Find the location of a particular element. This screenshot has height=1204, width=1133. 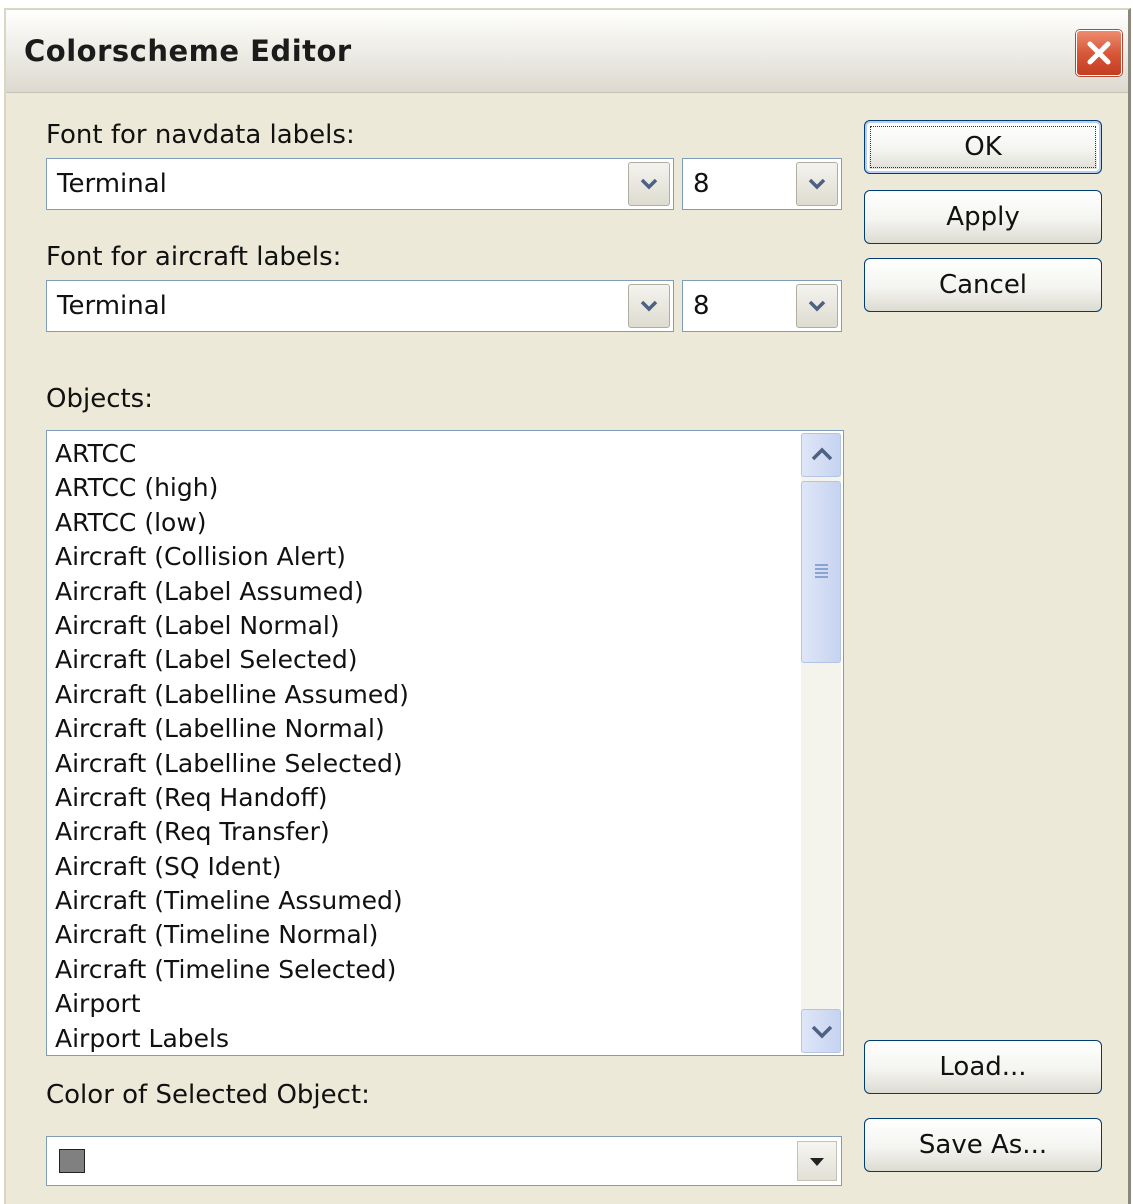

apply-button-label: Apply is located at coordinates (983, 217).